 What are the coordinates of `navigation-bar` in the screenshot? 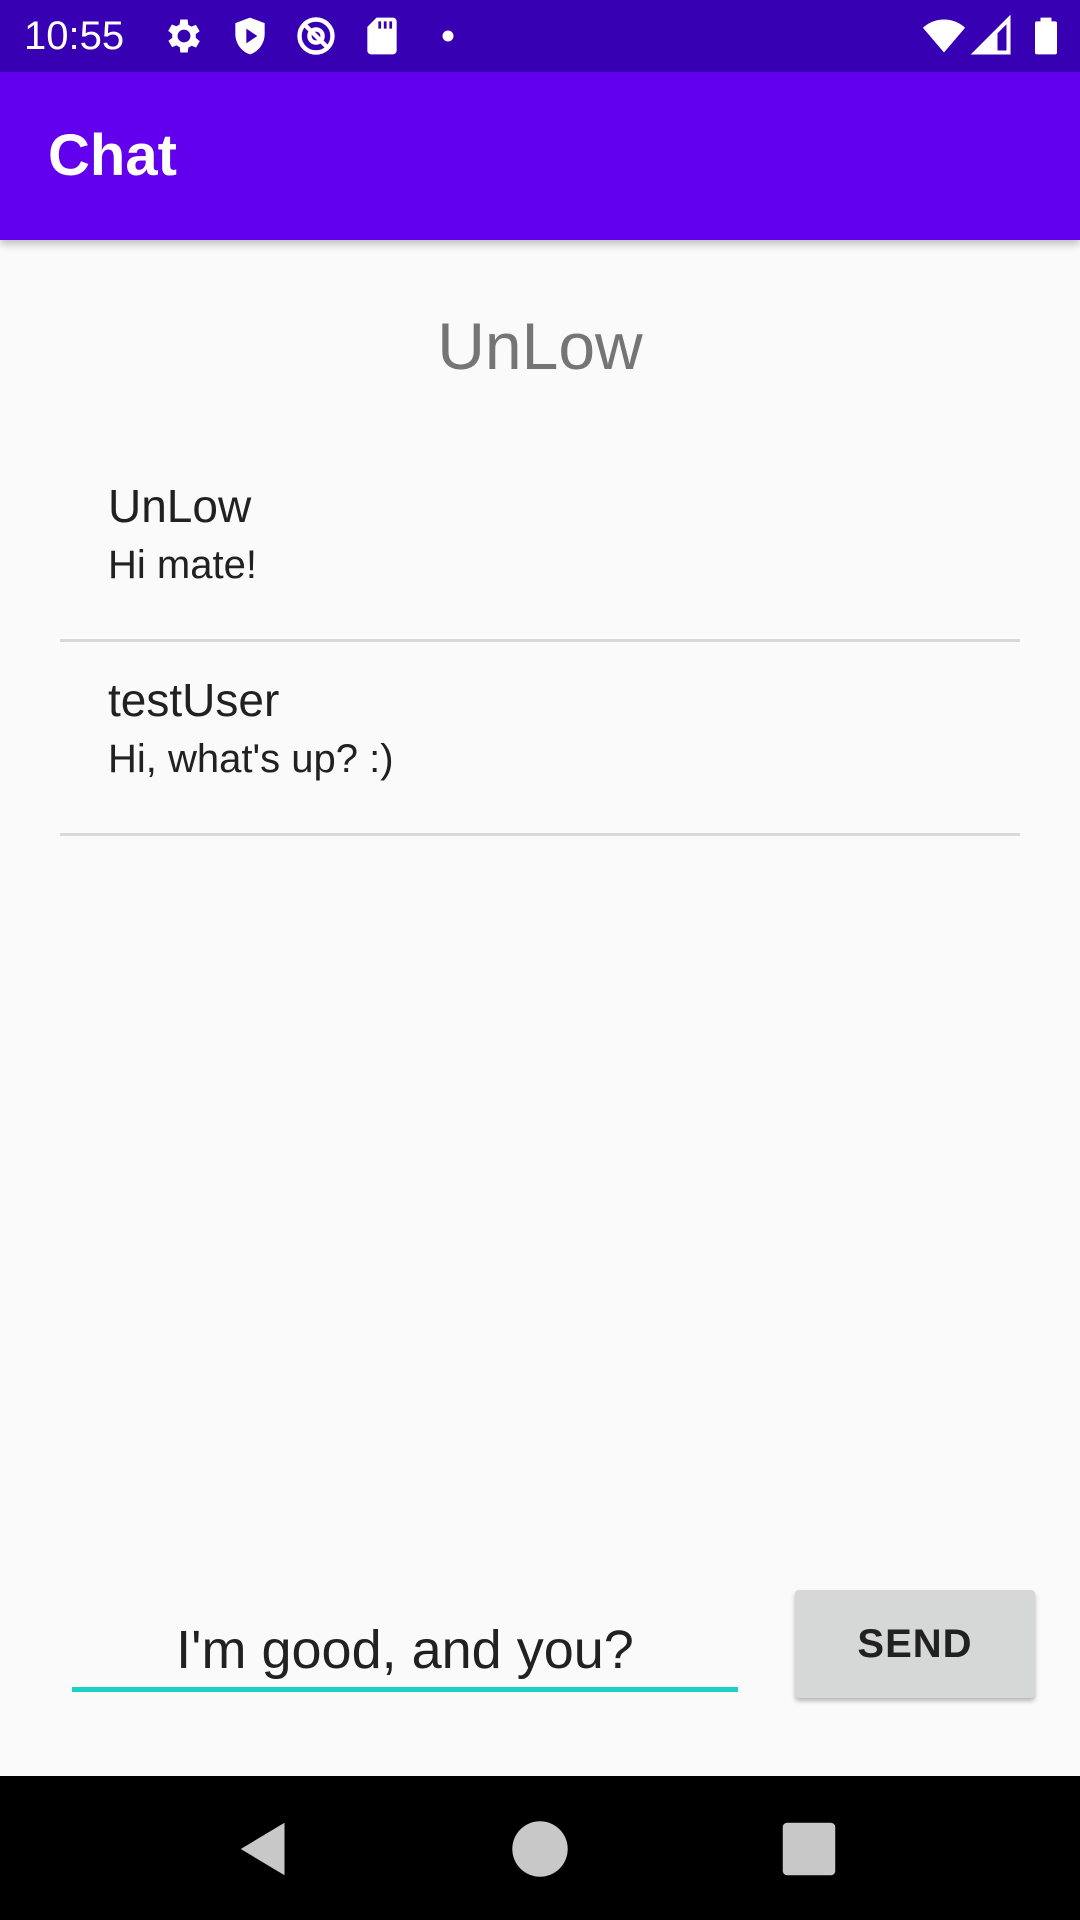 It's located at (540, 1848).